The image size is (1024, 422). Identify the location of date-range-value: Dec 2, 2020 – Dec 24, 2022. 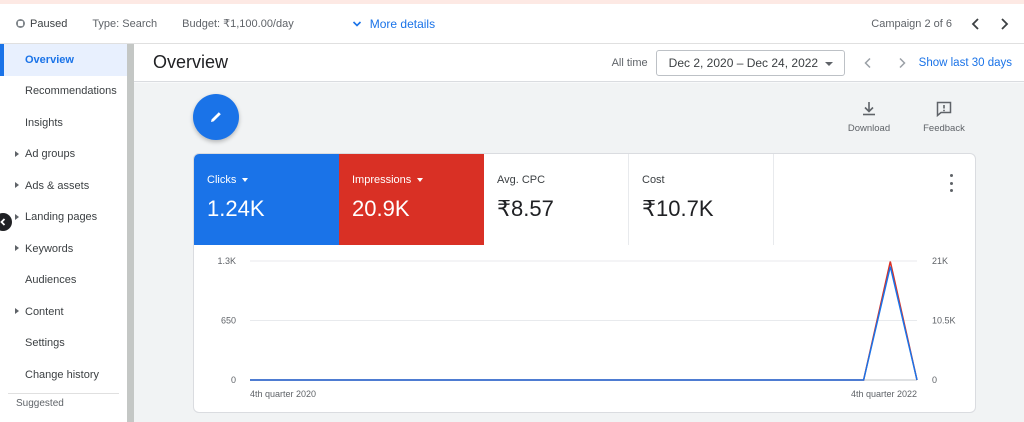
(743, 62).